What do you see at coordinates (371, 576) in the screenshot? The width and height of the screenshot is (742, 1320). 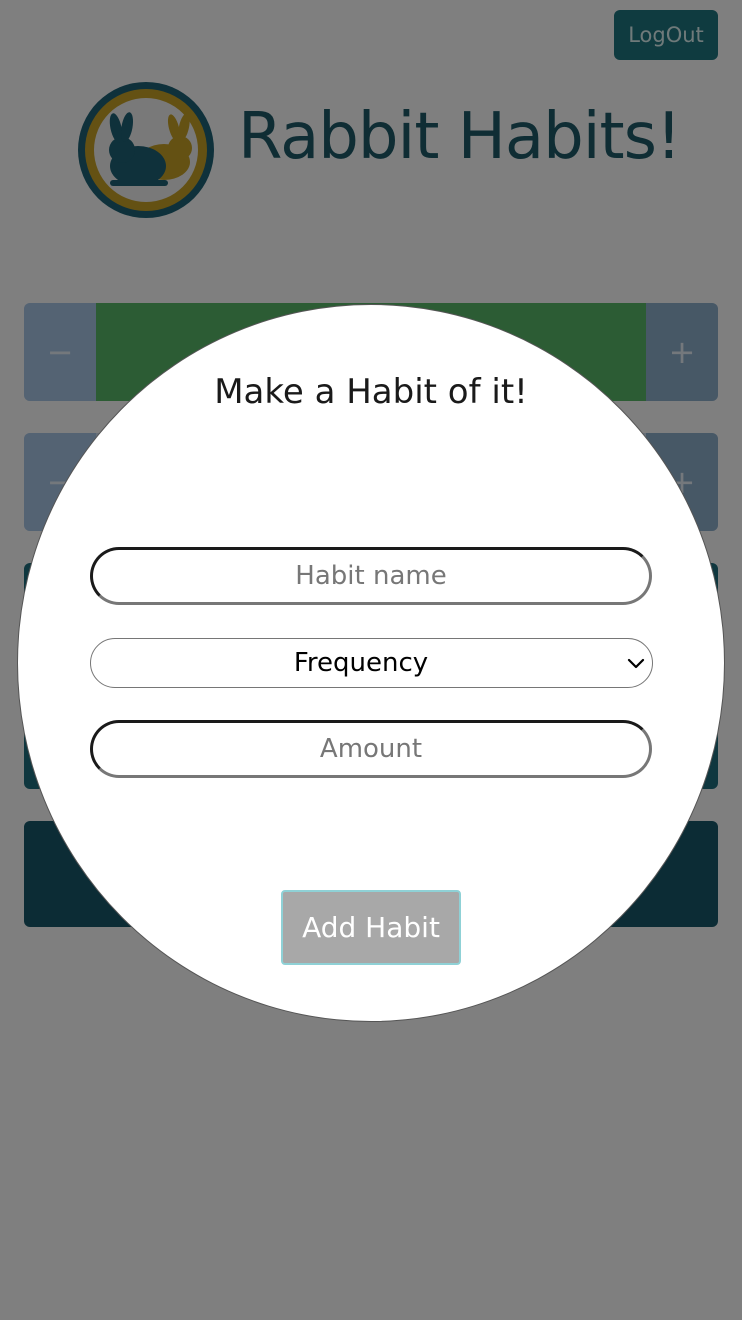 I see `habit-name-input` at bounding box center [371, 576].